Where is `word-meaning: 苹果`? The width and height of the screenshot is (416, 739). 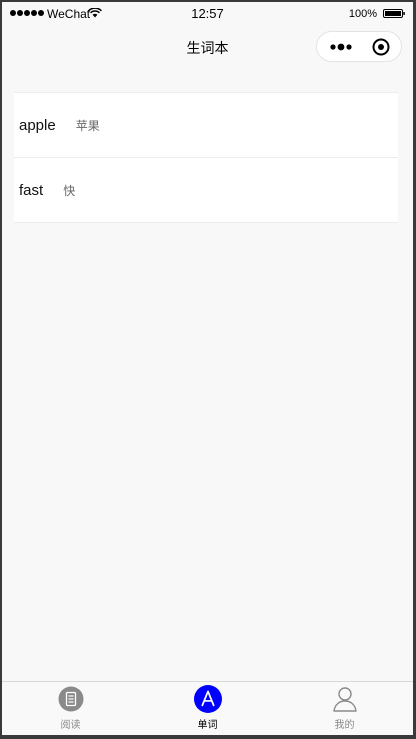
word-meaning: 苹果 is located at coordinates (87, 125).